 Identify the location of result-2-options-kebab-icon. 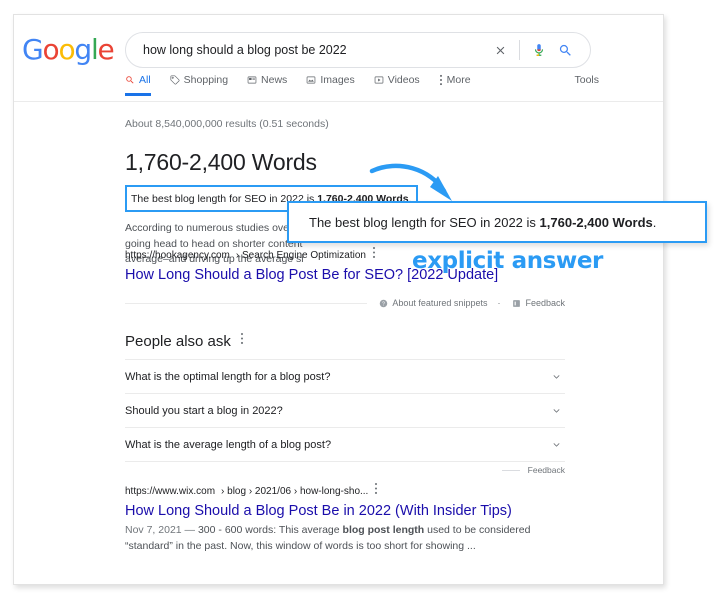
(376, 491).